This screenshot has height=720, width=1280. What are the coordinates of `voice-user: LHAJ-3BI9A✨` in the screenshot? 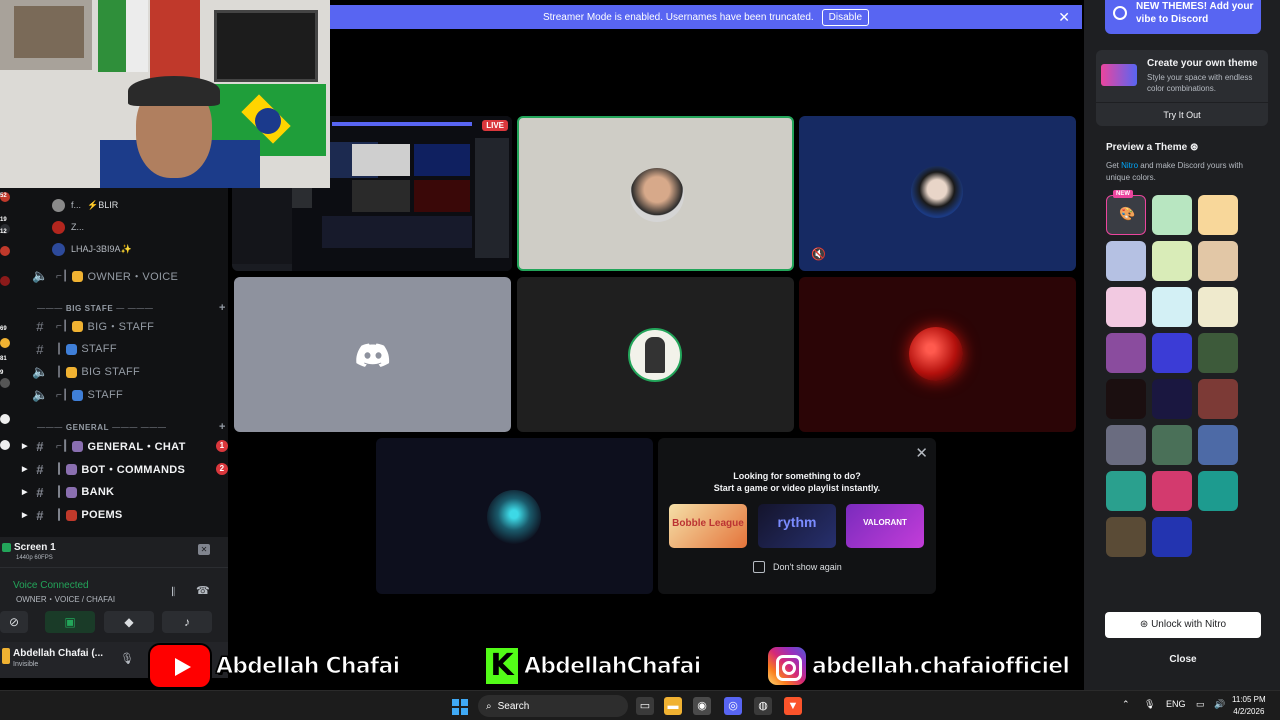 It's located at (92, 249).